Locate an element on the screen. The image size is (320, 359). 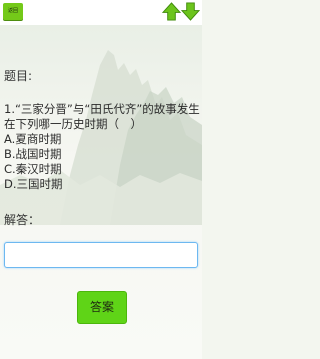
option-b: B.战国时期 is located at coordinates (33, 154).